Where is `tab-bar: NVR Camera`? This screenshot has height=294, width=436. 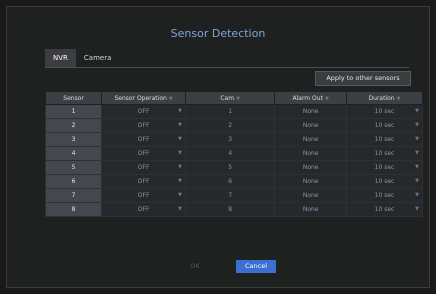 tab-bar: NVR Camera is located at coordinates (82, 58).